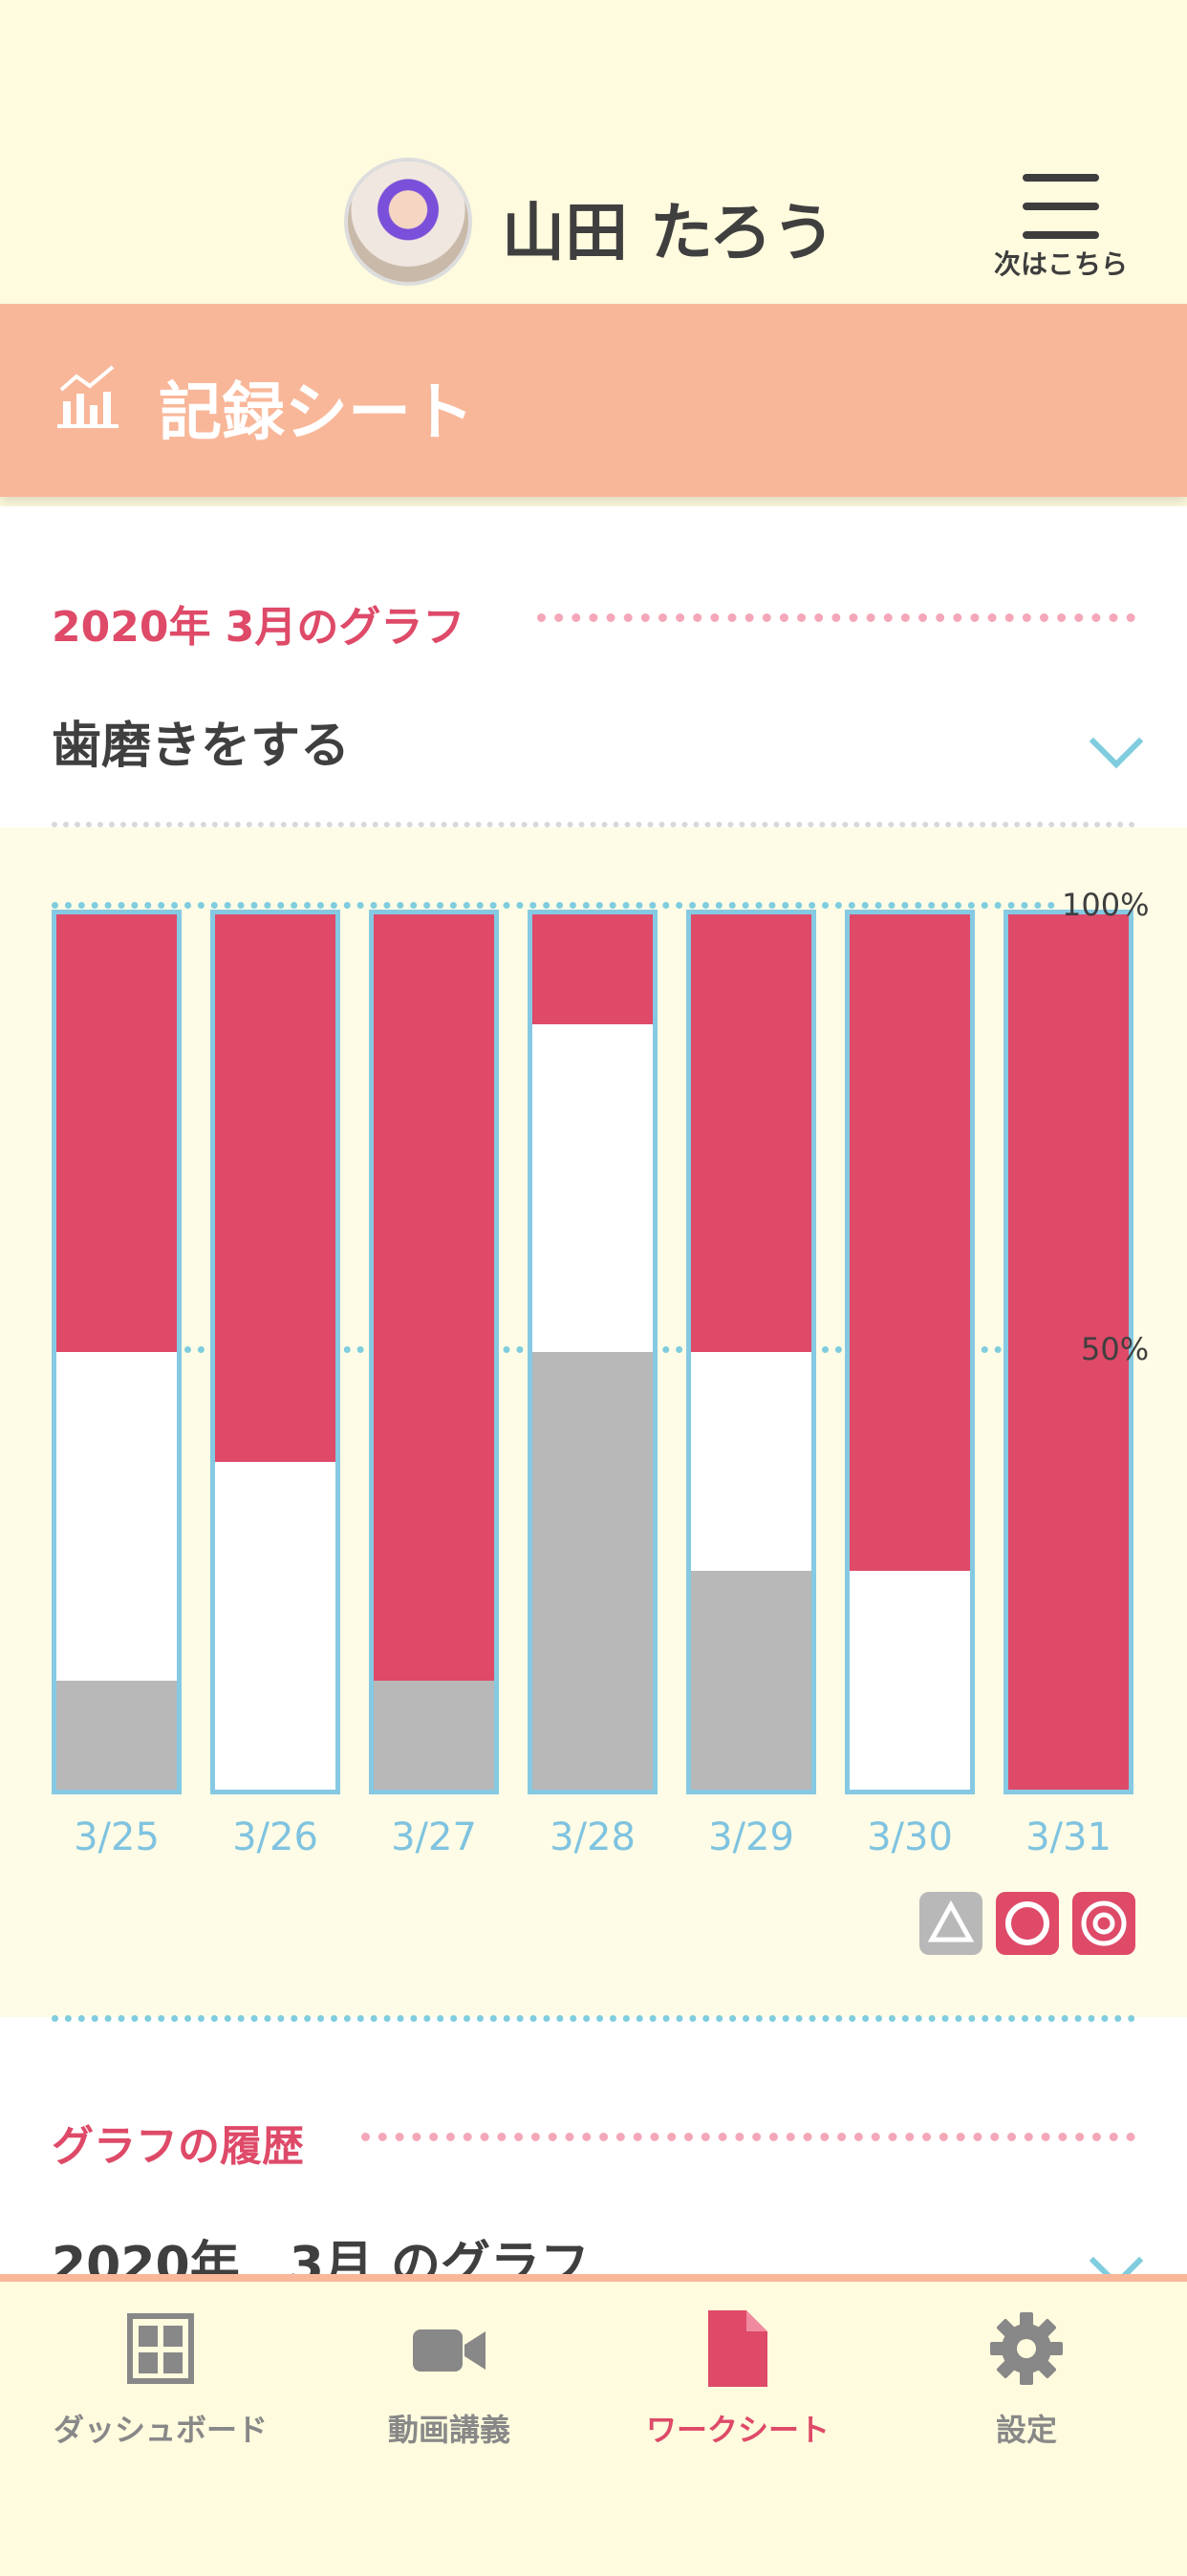 Image resolution: width=1187 pixels, height=2576 pixels. I want to click on x-tick-label: 3/30, so click(910, 1837).